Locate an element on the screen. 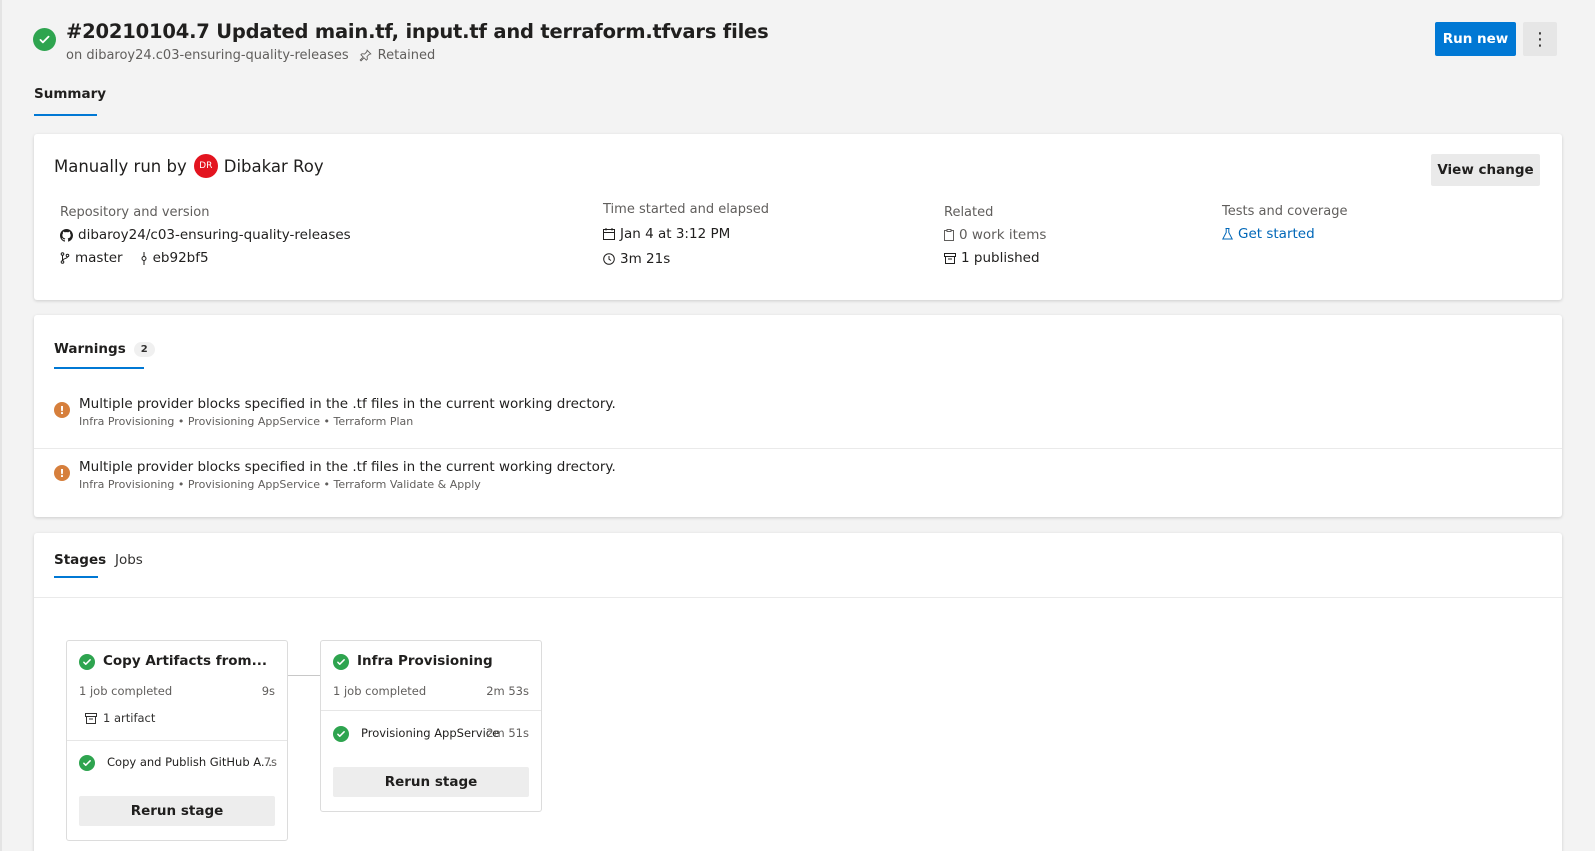 Image resolution: width=1595 pixels, height=851 pixels. view-change-button: View change is located at coordinates (1485, 170).